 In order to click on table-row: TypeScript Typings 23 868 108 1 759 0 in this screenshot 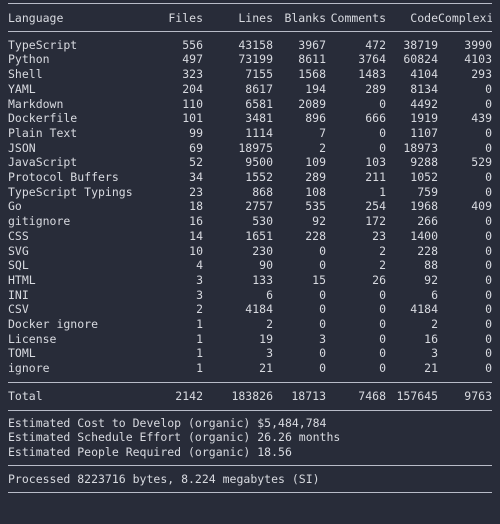, I will do `click(250, 192)`.